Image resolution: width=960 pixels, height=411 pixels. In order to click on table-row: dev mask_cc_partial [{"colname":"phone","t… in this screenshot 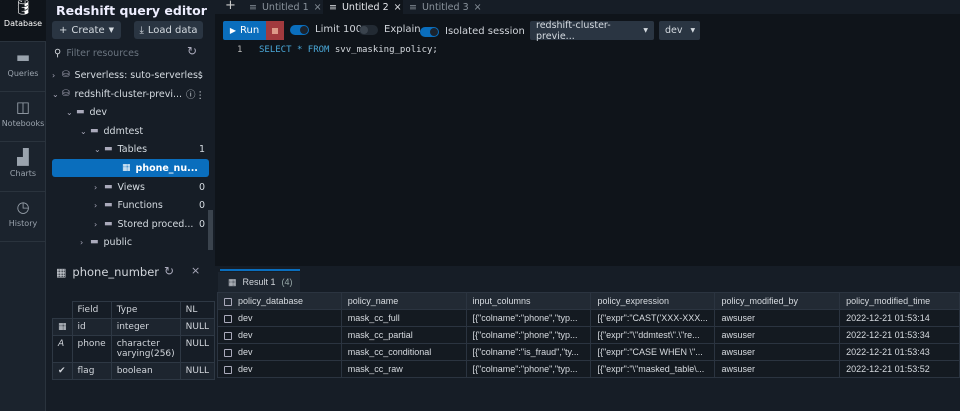, I will do `click(588, 335)`.